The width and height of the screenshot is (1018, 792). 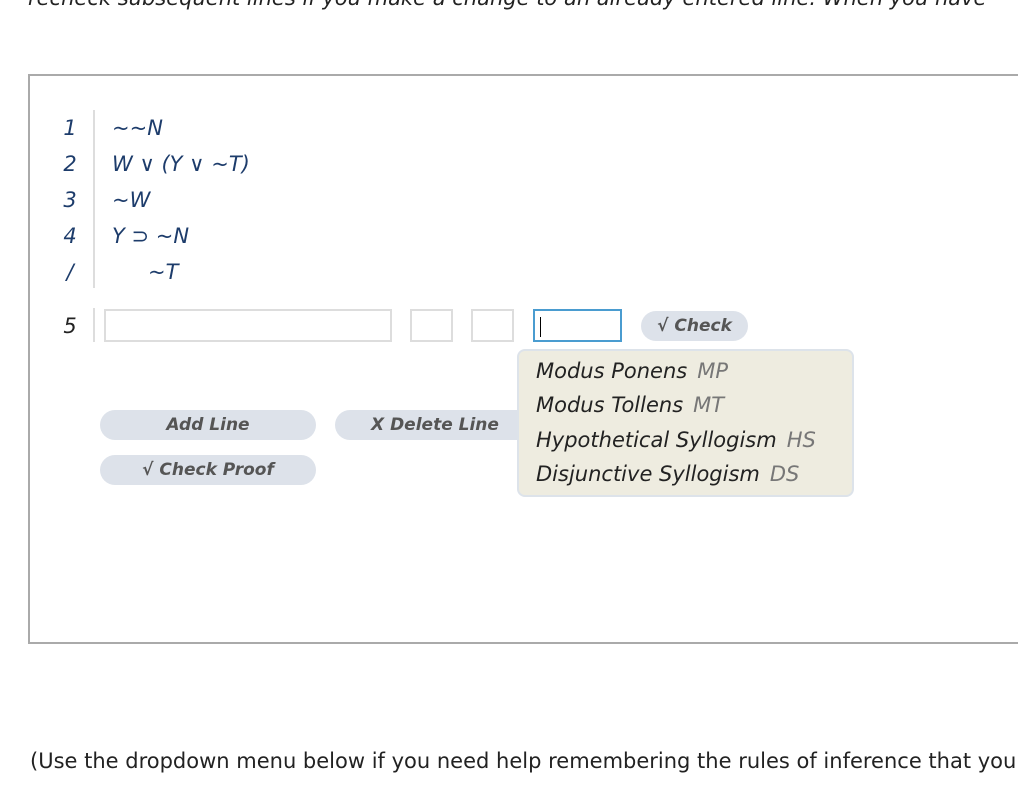 What do you see at coordinates (163, 272) in the screenshot?
I see `conclusion-formula: ~T` at bounding box center [163, 272].